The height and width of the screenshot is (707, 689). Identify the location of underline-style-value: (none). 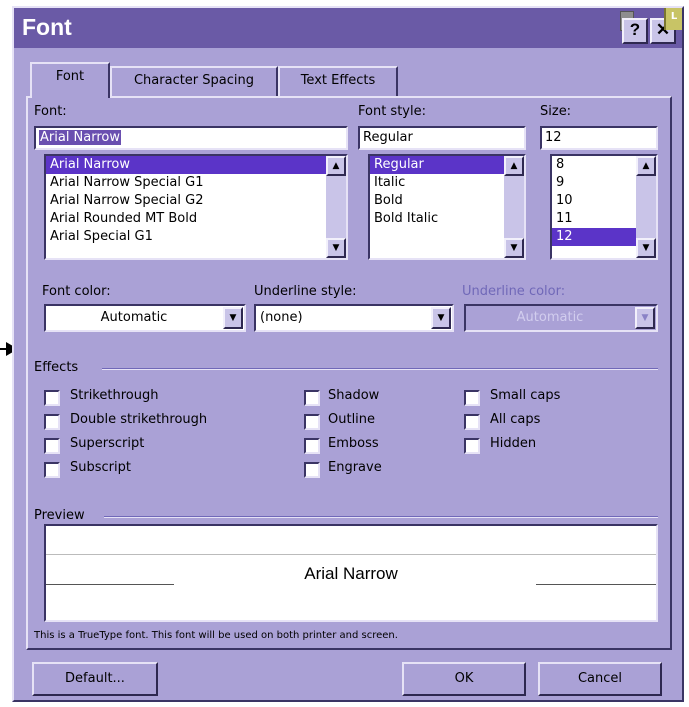
(281, 317).